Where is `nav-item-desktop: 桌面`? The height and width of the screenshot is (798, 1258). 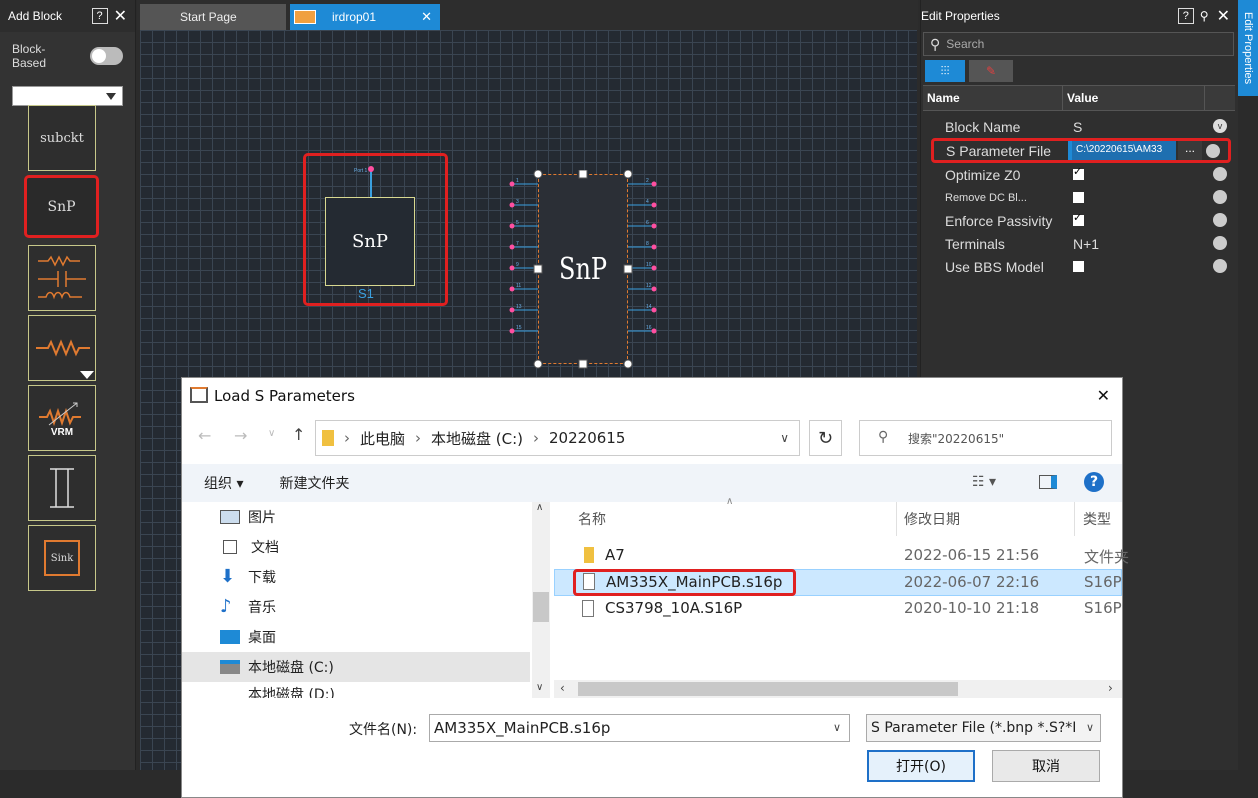
nav-item-desktop: 桌面 is located at coordinates (385, 637).